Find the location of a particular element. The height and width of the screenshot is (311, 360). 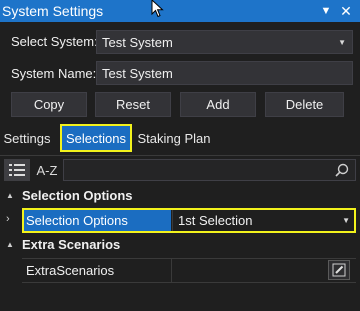

categorized-view-button is located at coordinates (17, 170).